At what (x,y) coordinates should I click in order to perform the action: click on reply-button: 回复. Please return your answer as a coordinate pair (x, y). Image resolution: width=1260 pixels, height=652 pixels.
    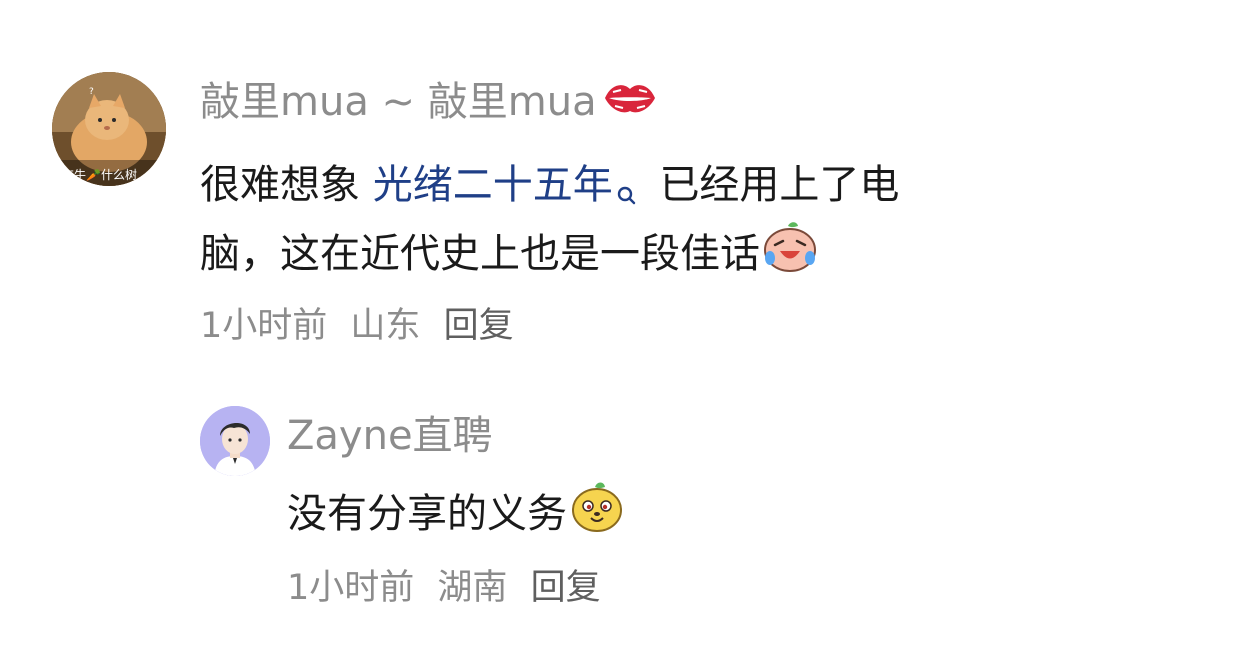
    Looking at the image, I should click on (479, 326).